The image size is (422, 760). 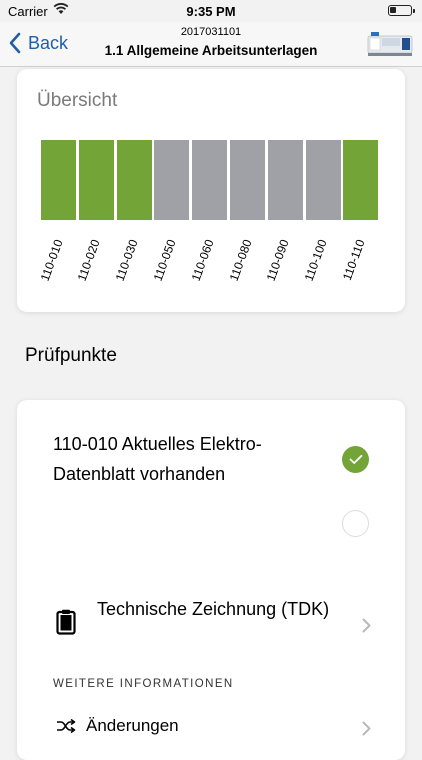 I want to click on shuffle-icon, so click(x=66, y=726).